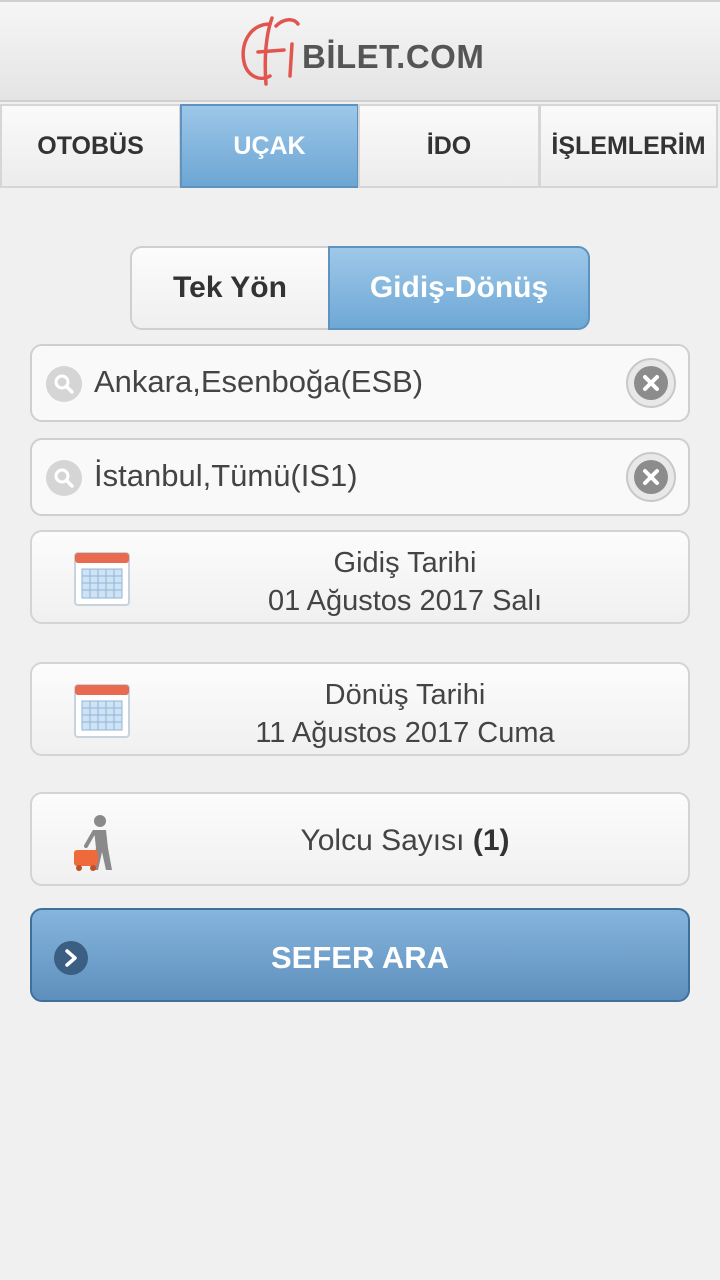 The image size is (720, 1280). What do you see at coordinates (93, 843) in the screenshot?
I see `passenger-icon` at bounding box center [93, 843].